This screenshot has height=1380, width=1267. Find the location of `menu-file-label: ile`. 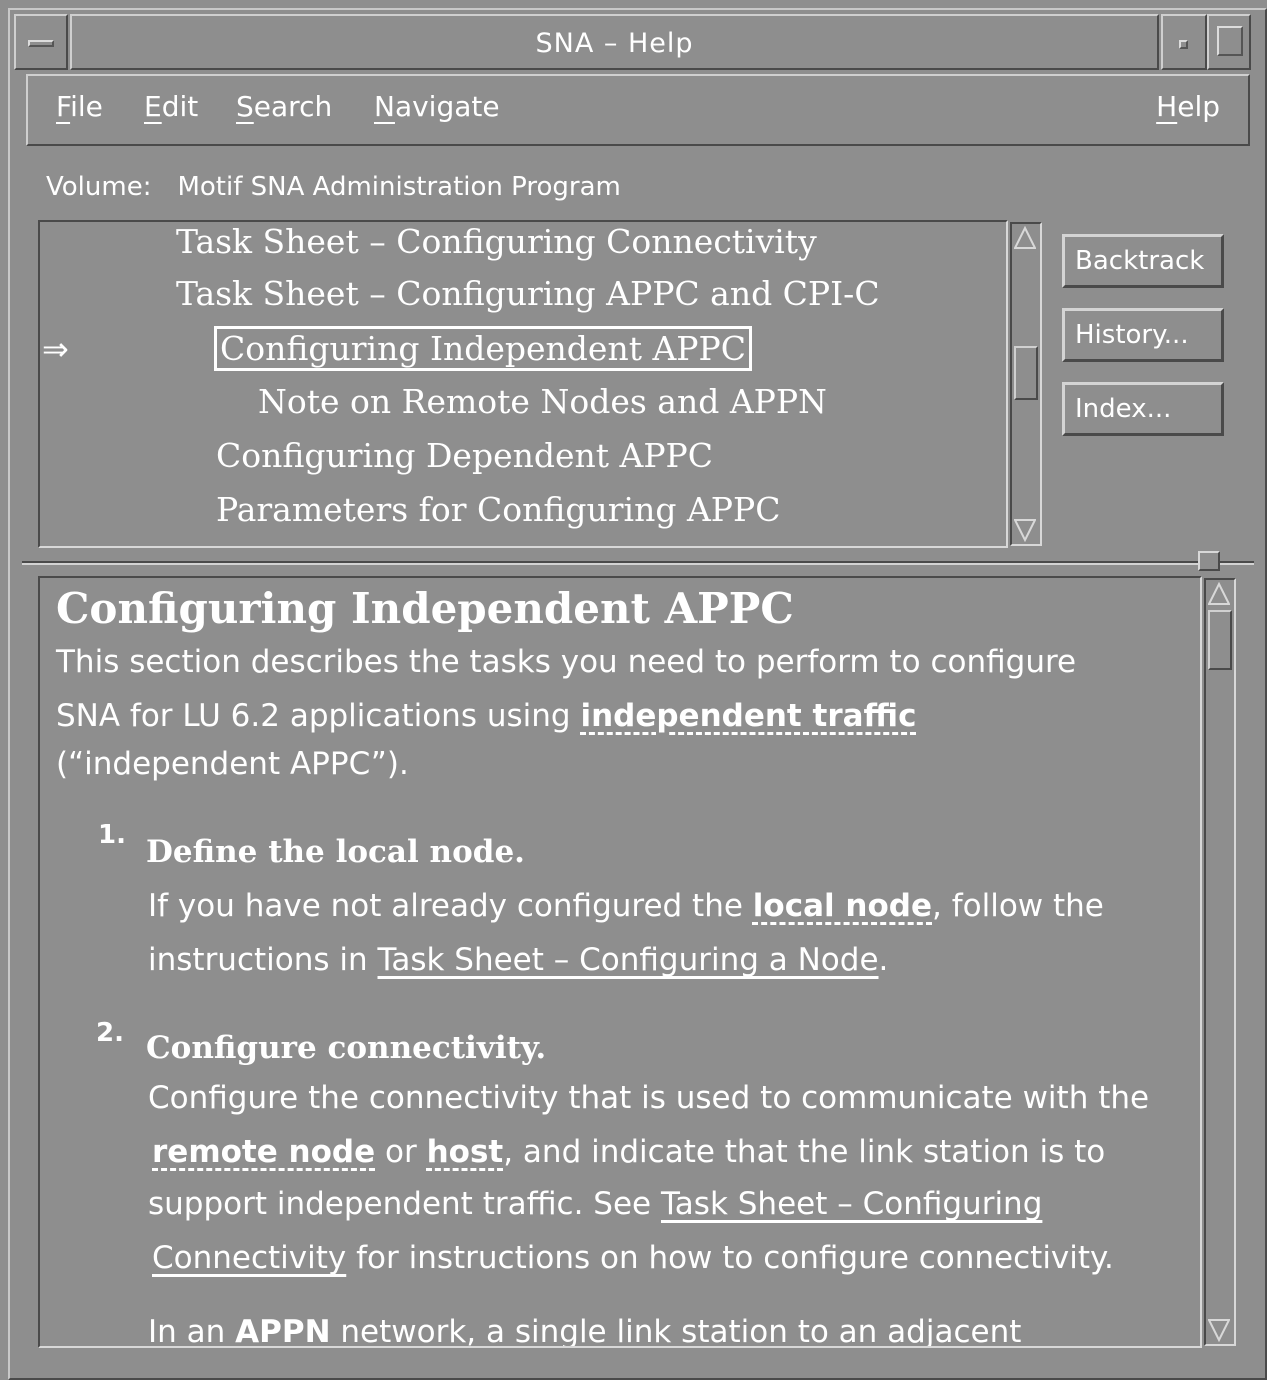

menu-file-label: ile is located at coordinates (86, 106).